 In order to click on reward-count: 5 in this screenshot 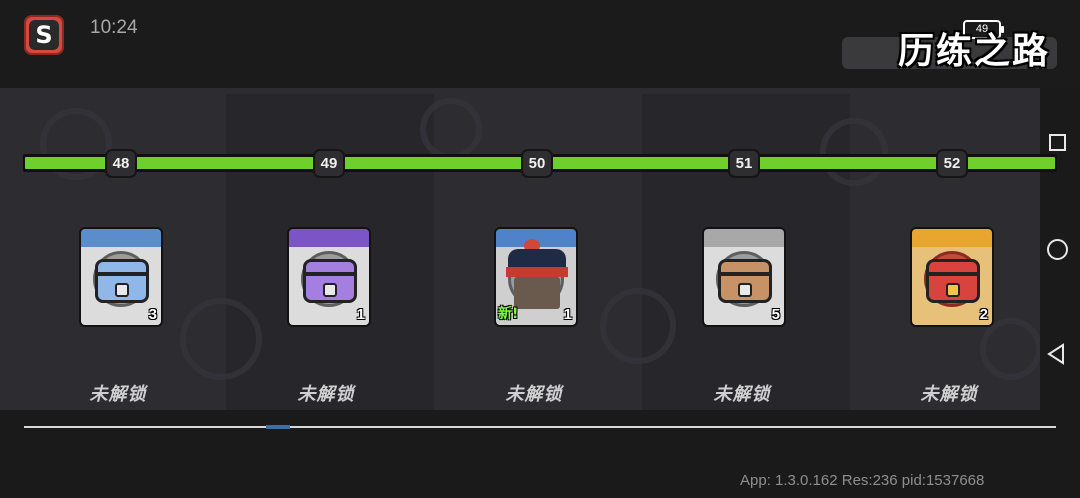, I will do `click(775, 314)`.